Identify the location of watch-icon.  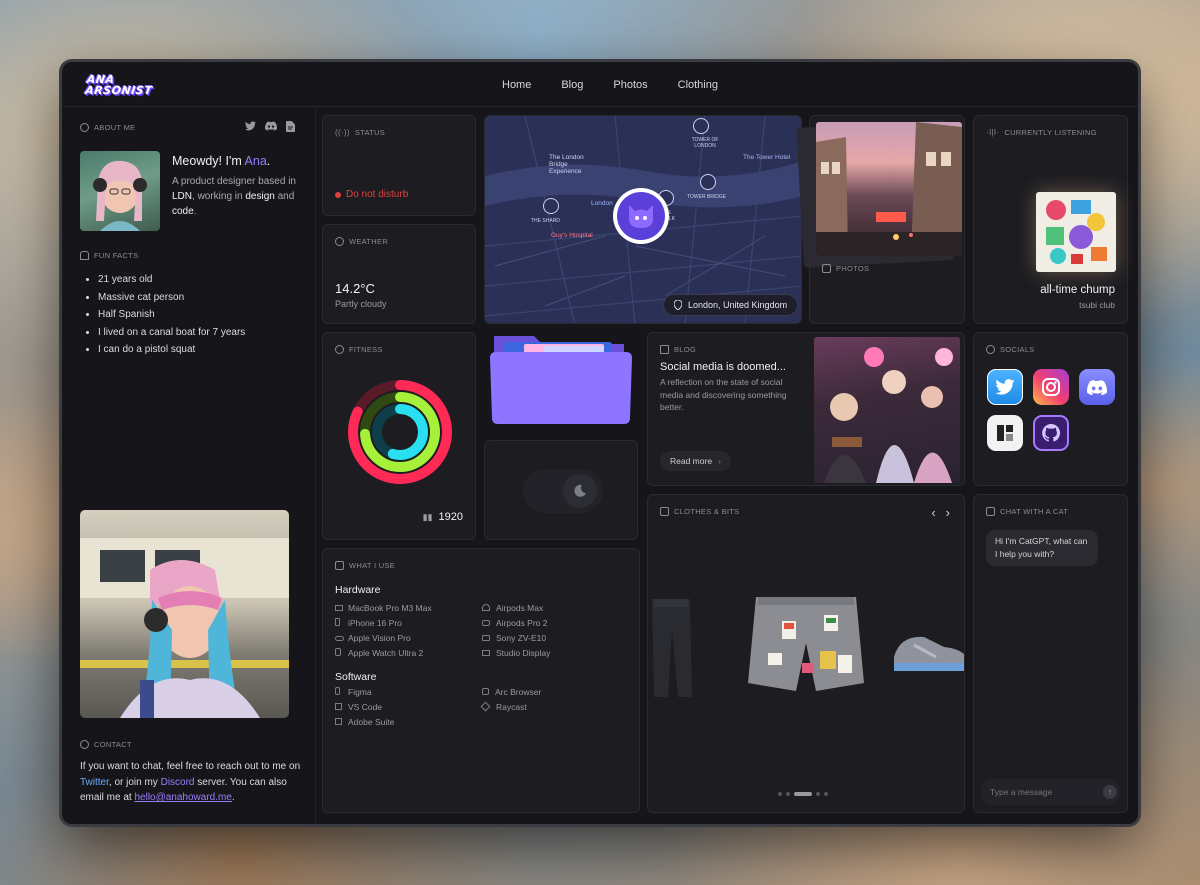
(338, 652).